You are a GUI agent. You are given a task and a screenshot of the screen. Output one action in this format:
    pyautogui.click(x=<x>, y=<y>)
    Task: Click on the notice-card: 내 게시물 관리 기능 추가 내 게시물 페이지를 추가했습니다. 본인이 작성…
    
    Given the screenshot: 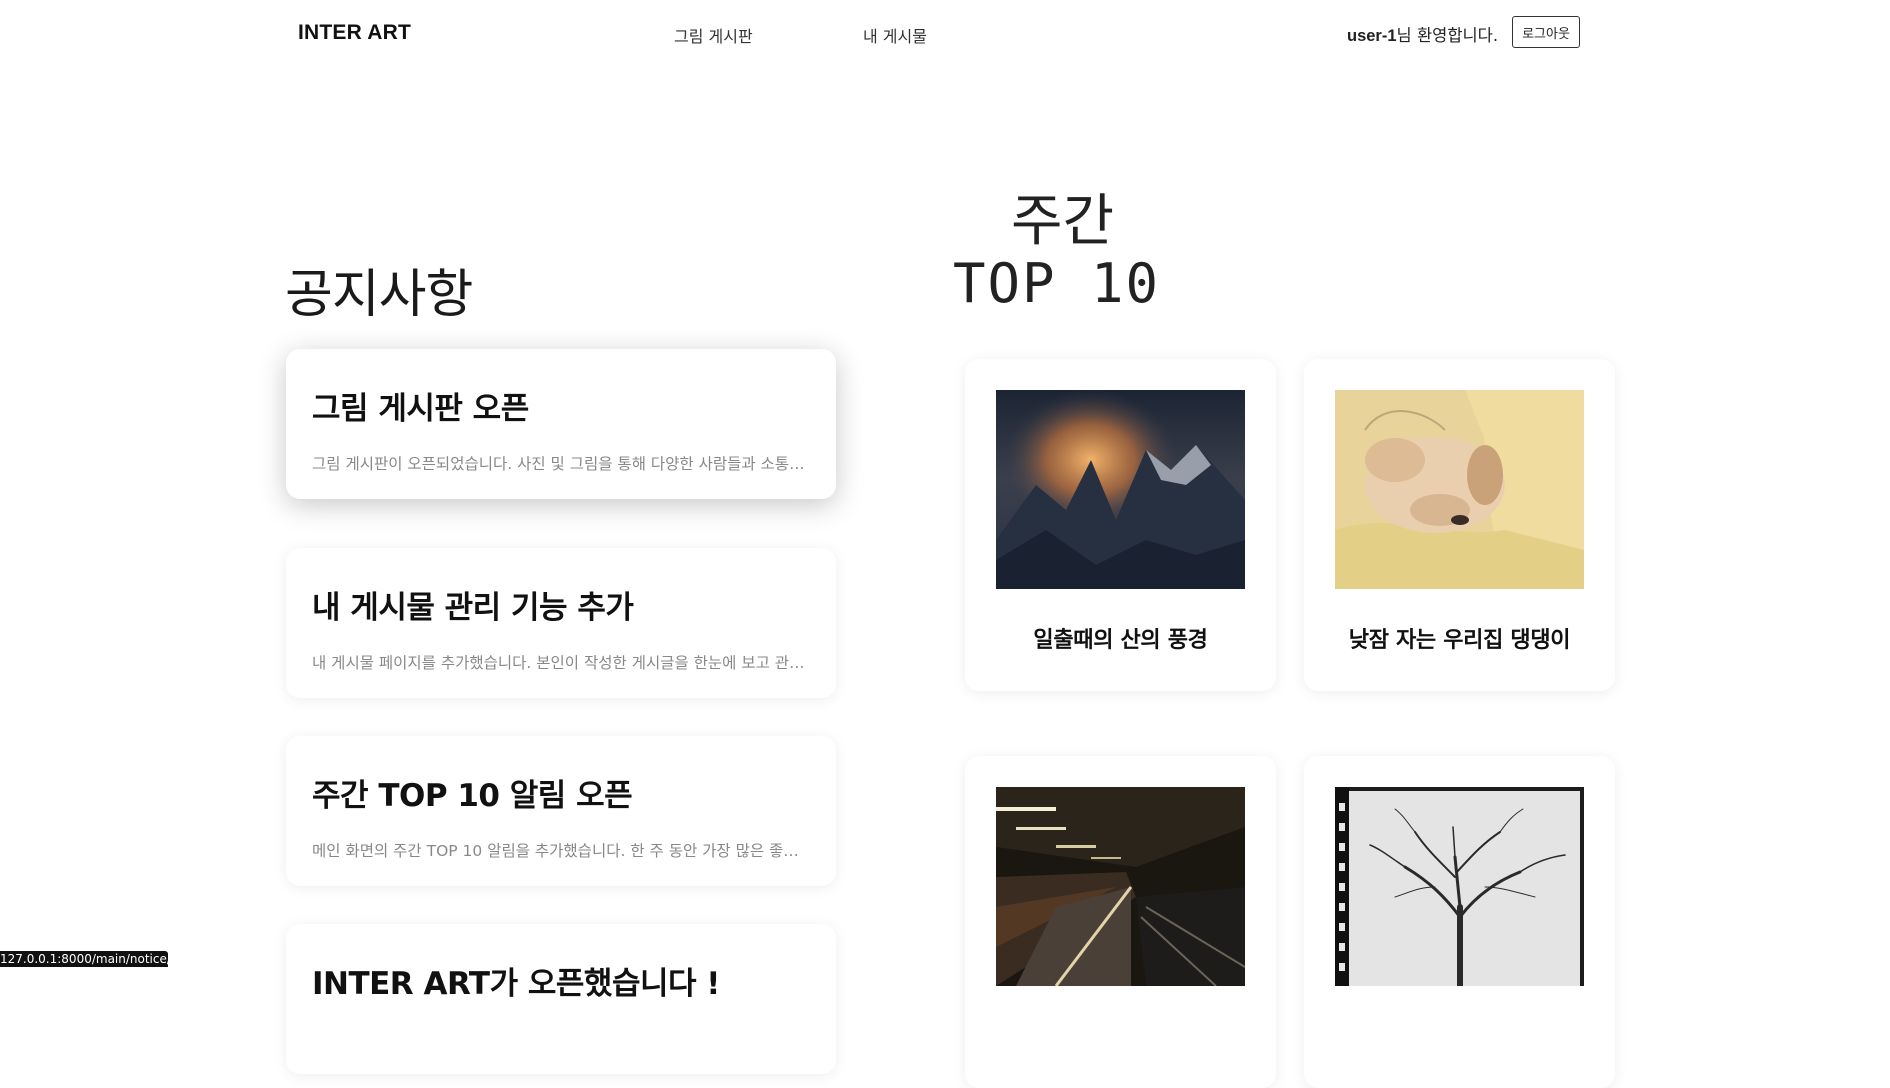 What is the action you would take?
    pyautogui.click(x=561, y=623)
    